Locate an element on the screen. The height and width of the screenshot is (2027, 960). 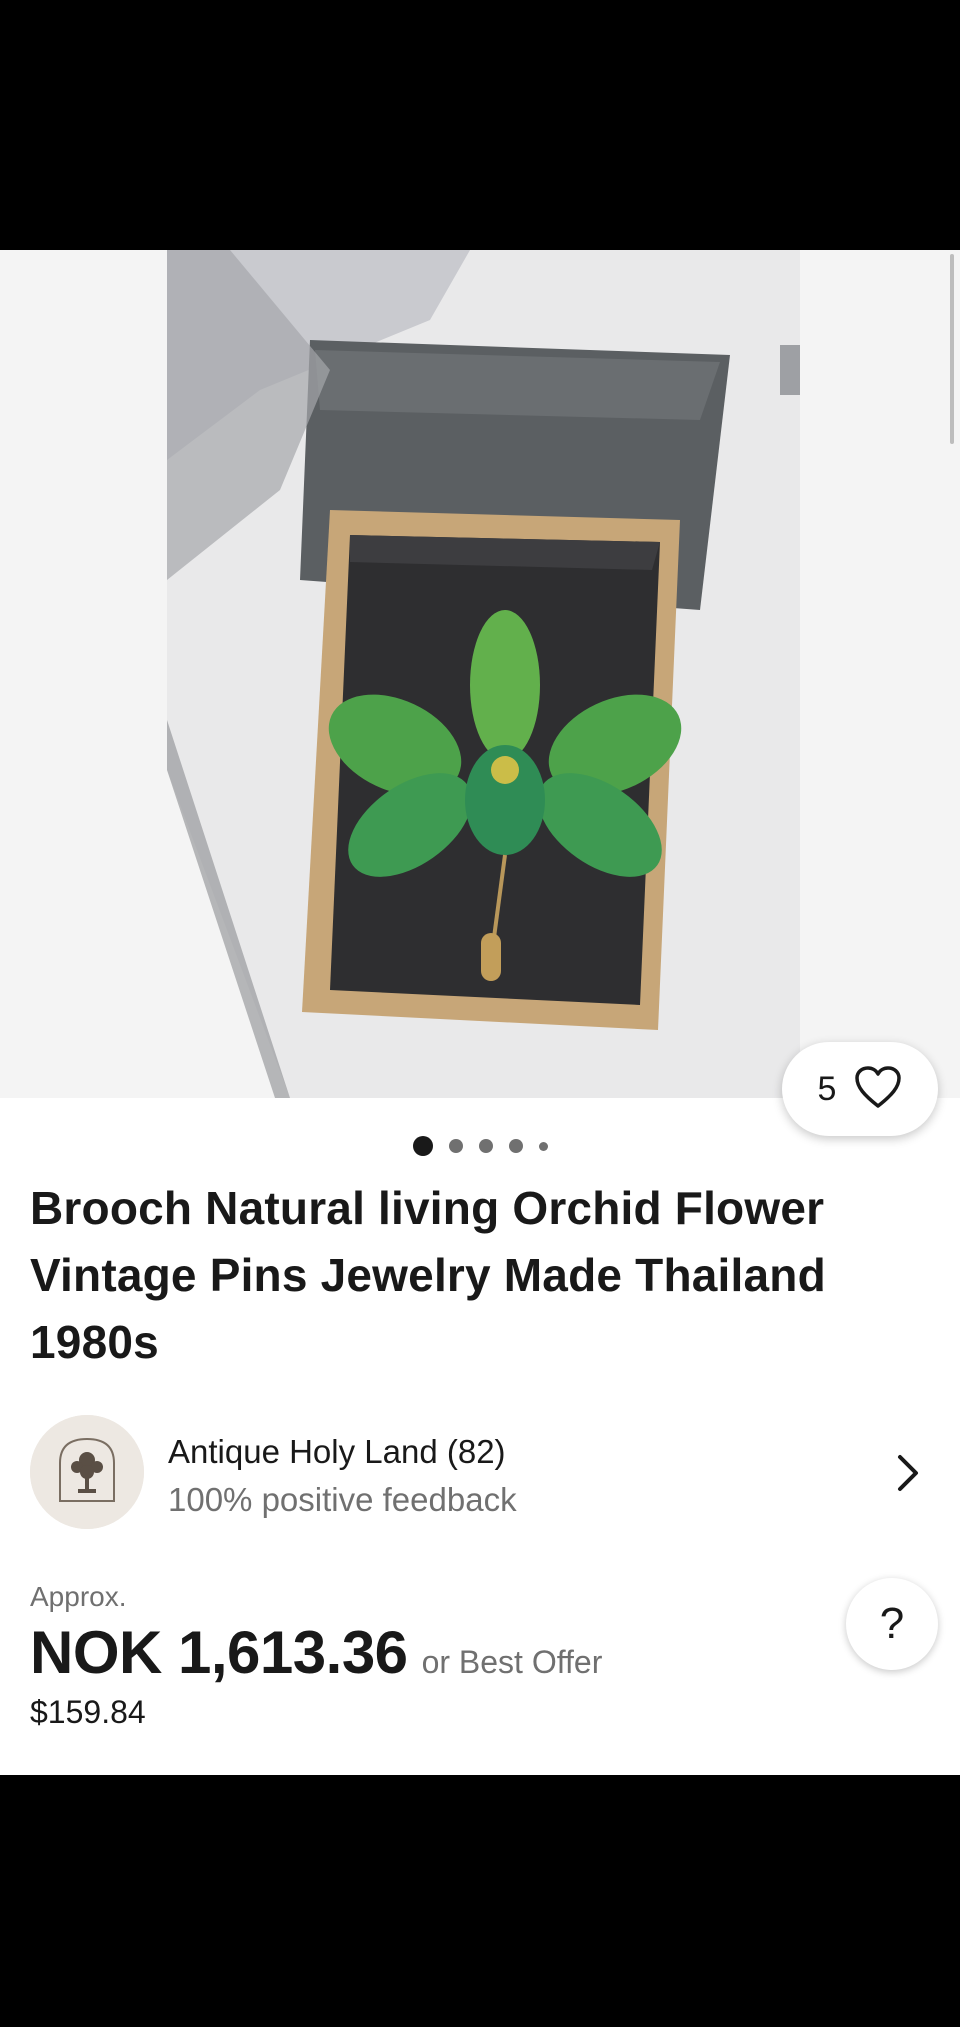
seller-name: Antique Holy Land (82) is located at coordinates (337, 1452).